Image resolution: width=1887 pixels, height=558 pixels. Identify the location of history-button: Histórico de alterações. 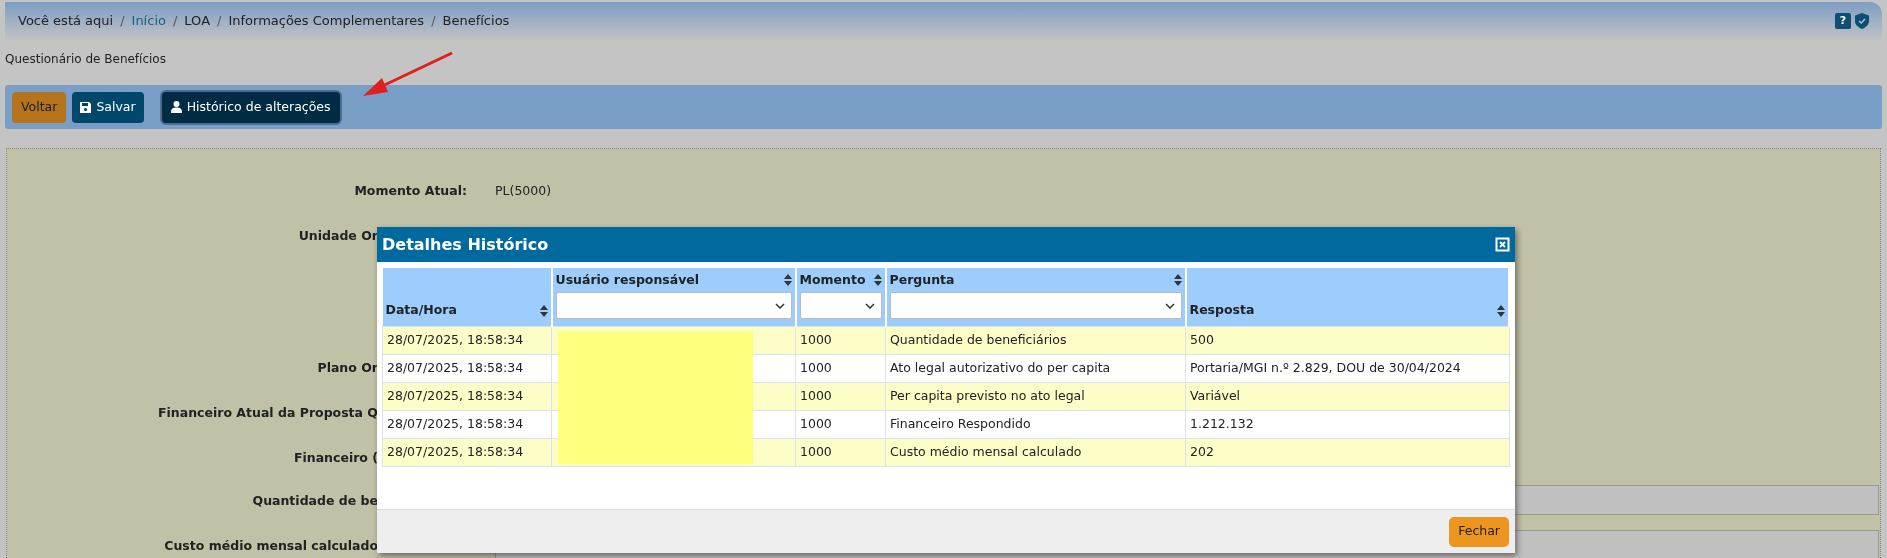
(250, 107).